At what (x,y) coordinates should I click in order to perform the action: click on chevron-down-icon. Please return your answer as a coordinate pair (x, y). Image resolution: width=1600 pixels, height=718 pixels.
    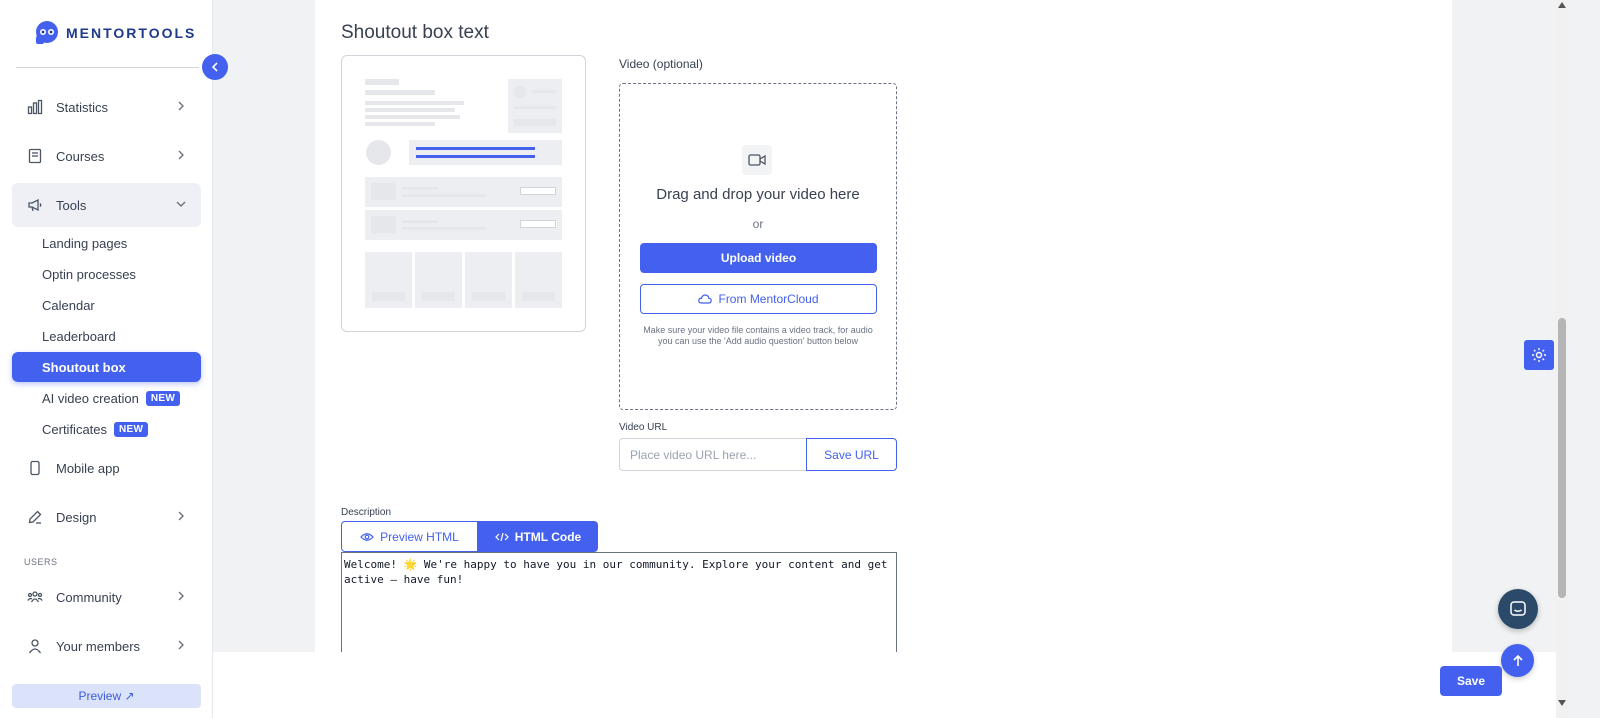
    Looking at the image, I should click on (181, 204).